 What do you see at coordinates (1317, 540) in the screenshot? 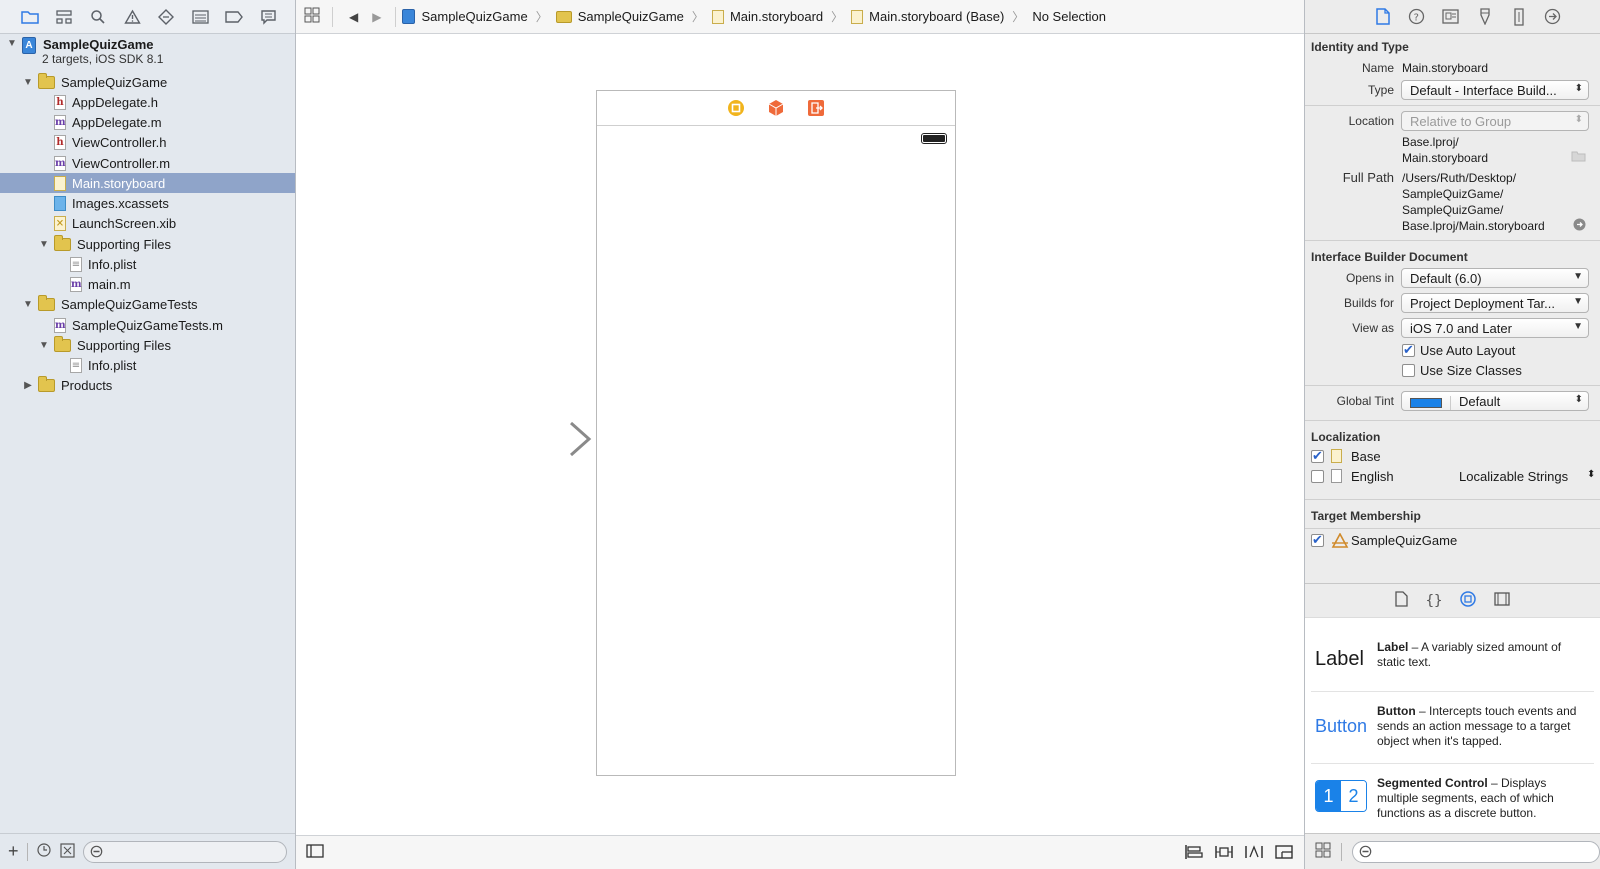
I see `target-checkbox` at bounding box center [1317, 540].